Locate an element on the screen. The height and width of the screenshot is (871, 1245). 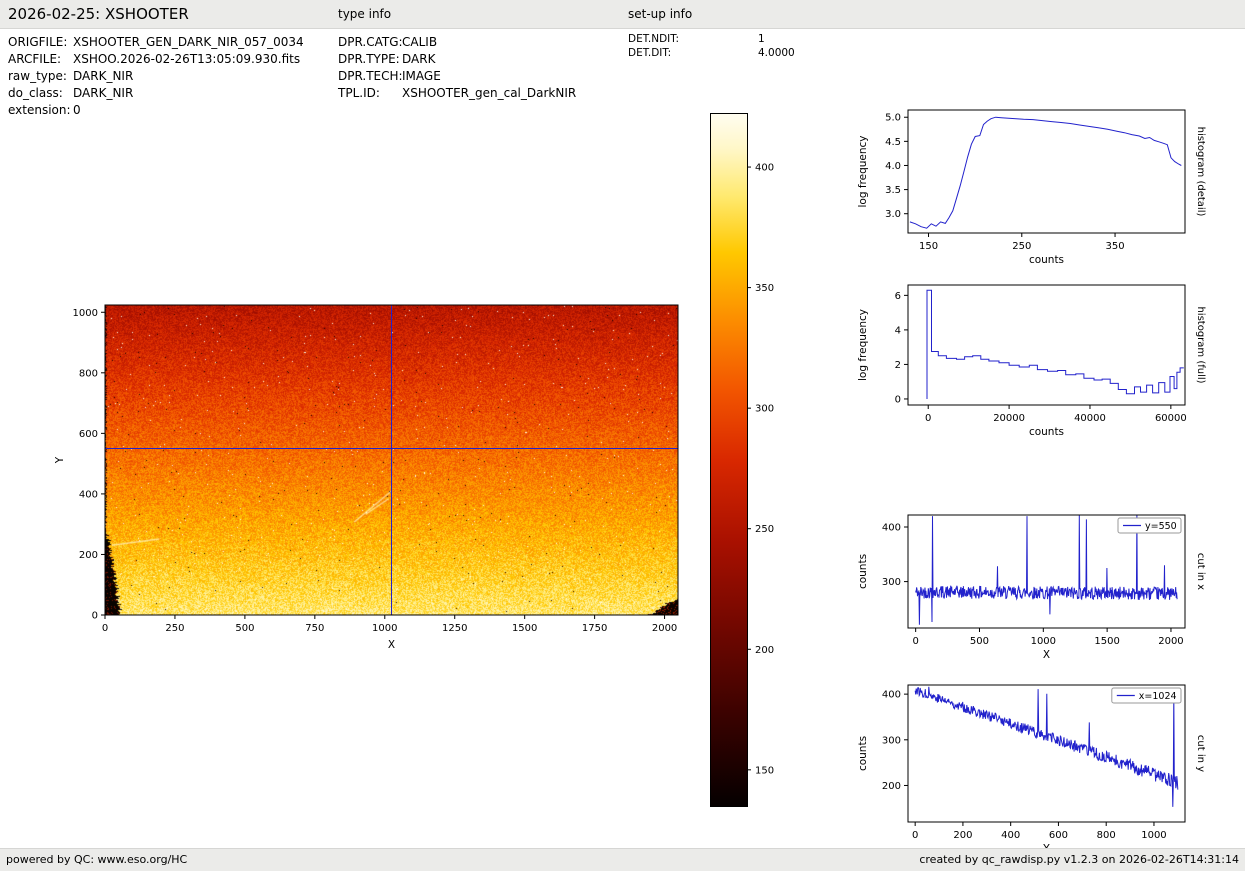
metadata-label: extension: is located at coordinates (39, 110).